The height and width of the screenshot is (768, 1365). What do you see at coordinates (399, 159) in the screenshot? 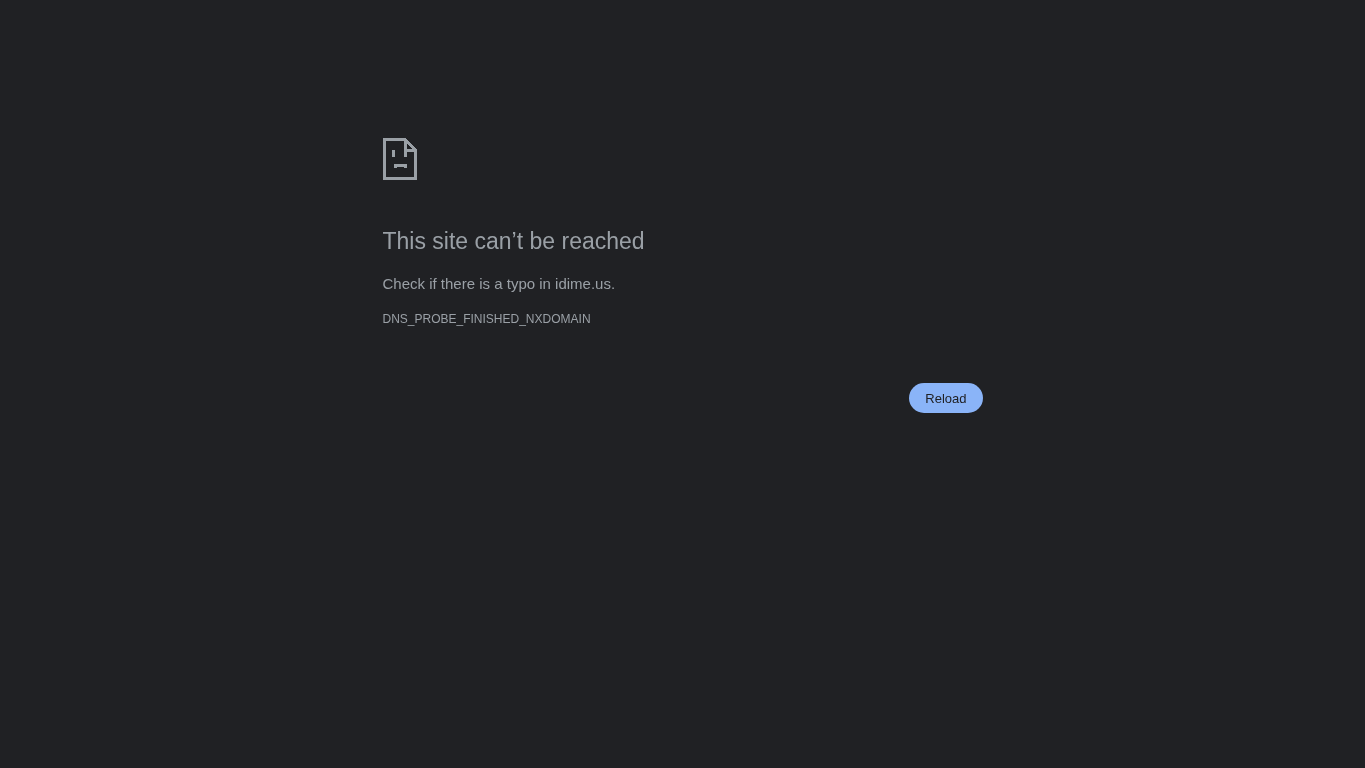
I see `sad-document-icon` at bounding box center [399, 159].